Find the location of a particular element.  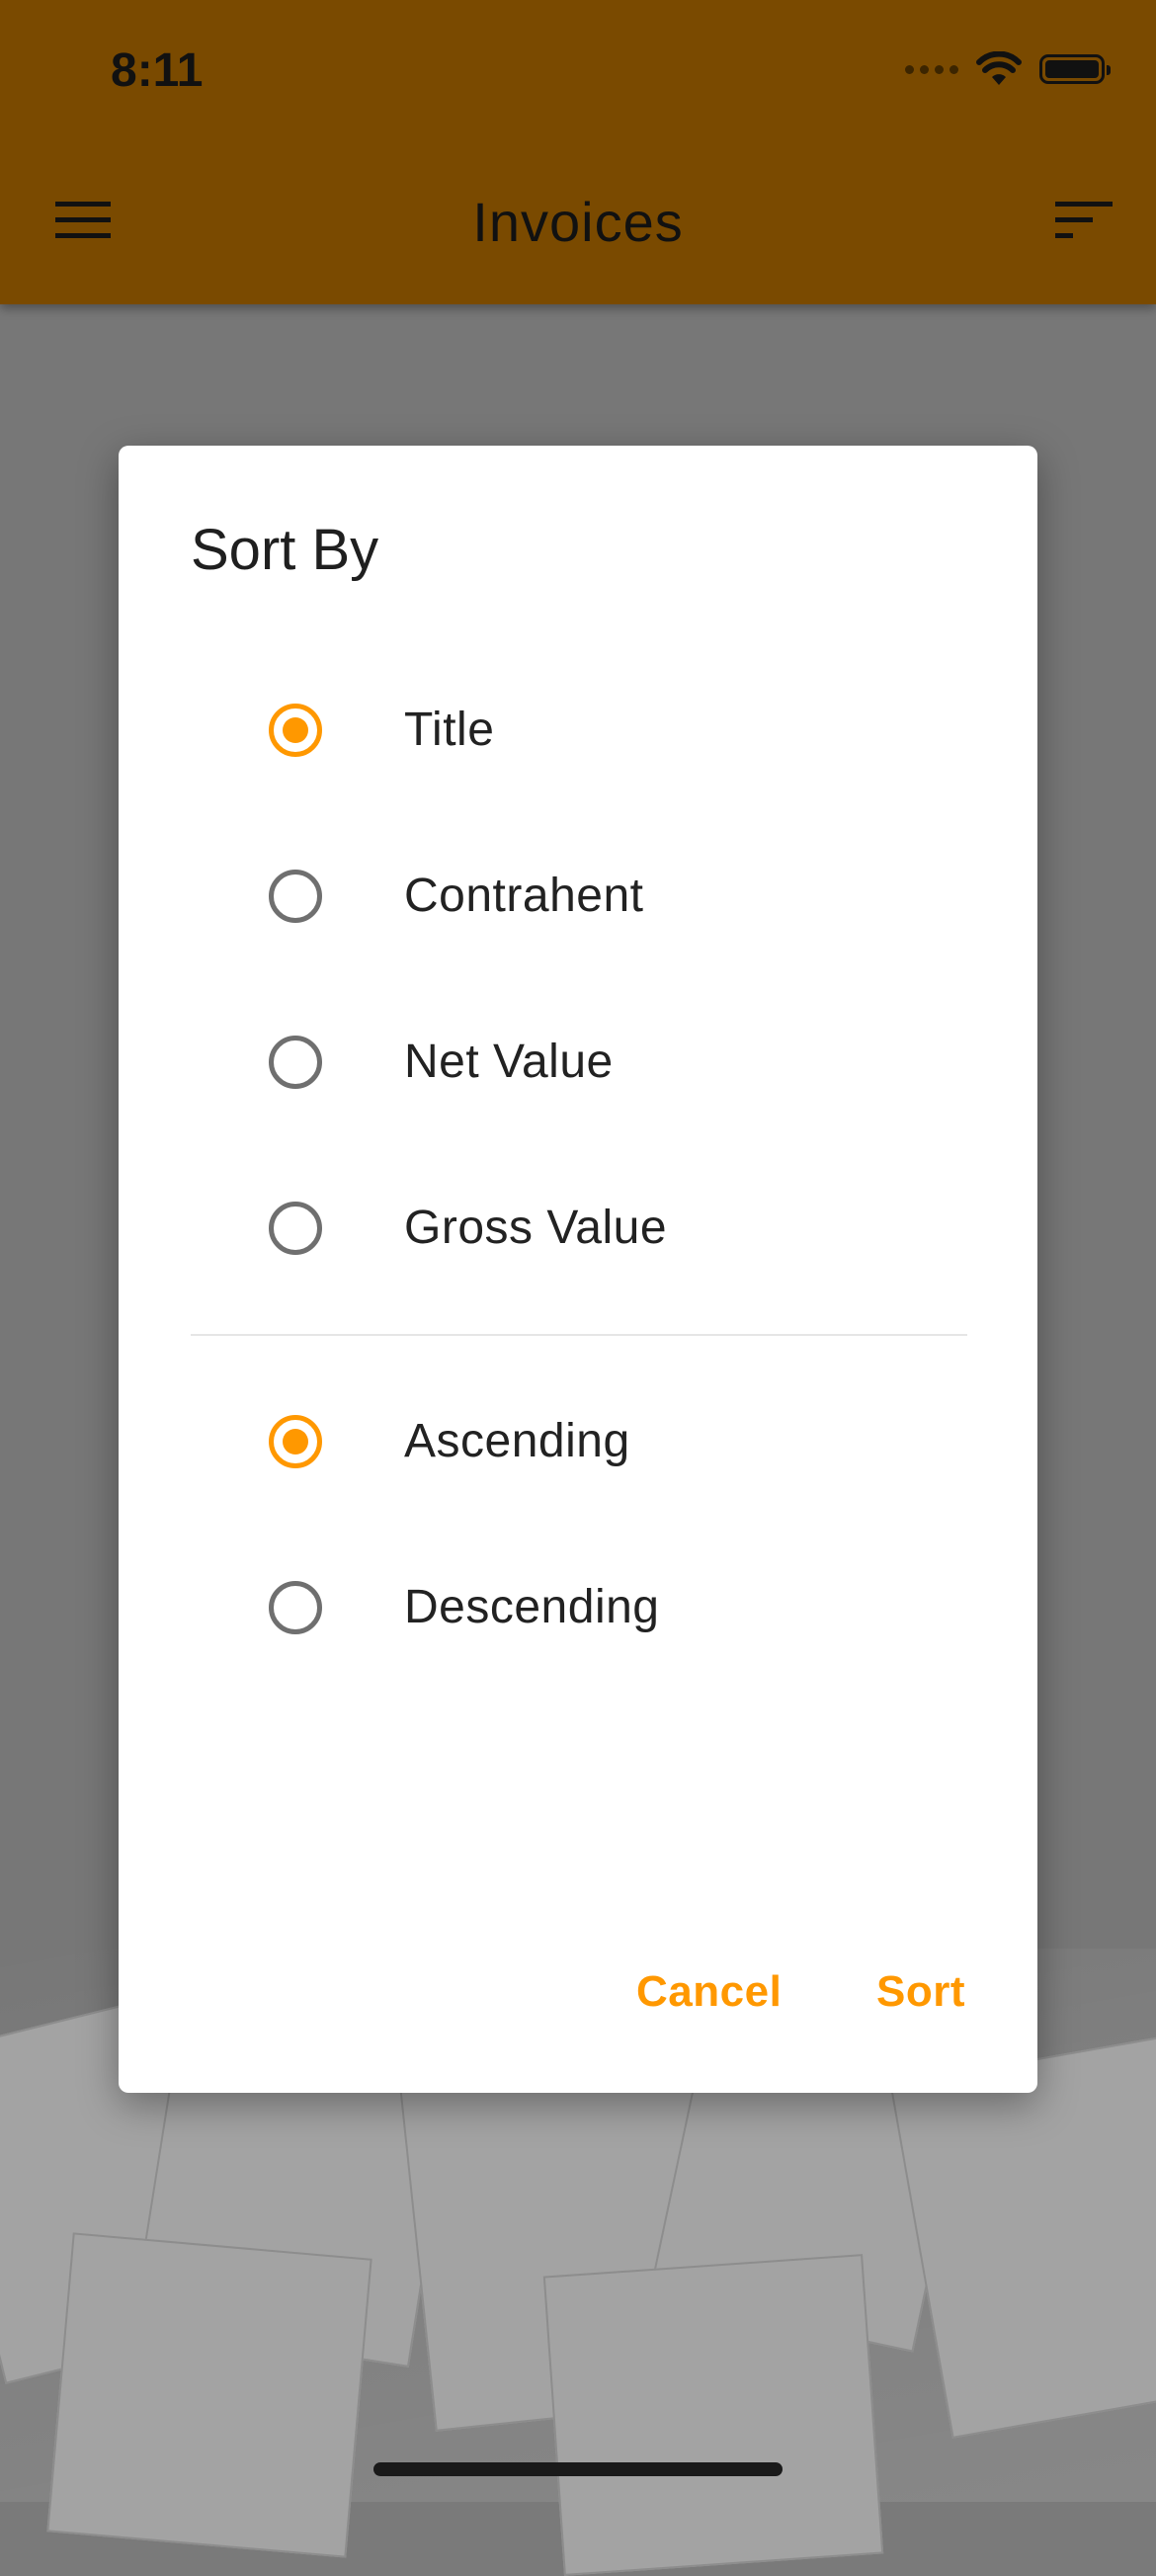

option-label: Contrahent is located at coordinates (524, 896).